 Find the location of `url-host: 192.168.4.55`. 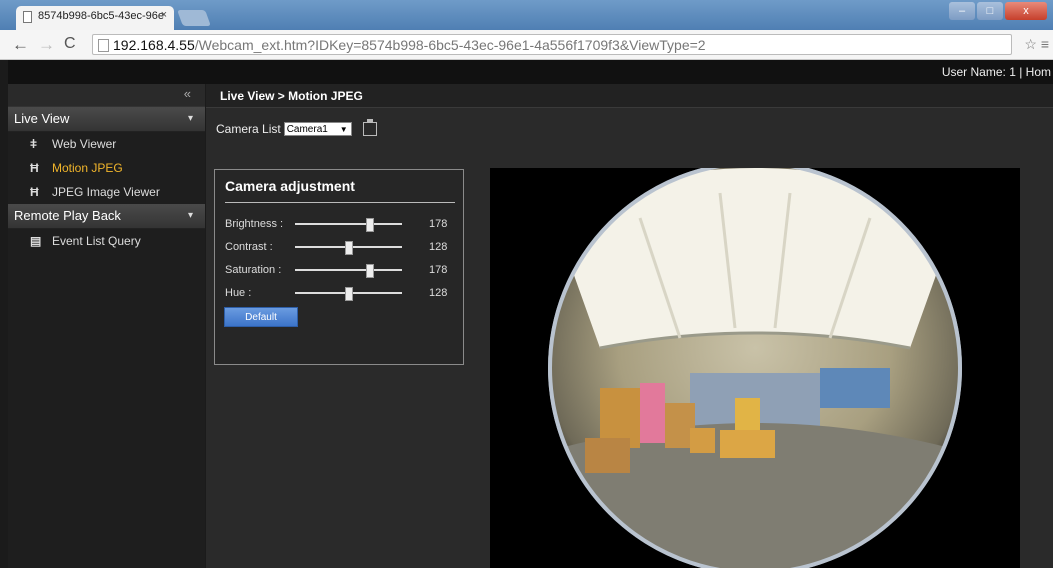

url-host: 192.168.4.55 is located at coordinates (154, 45).